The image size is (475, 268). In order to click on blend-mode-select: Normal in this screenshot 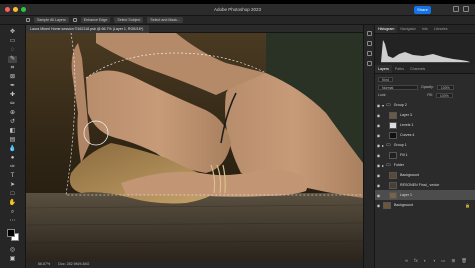, I will do `click(398, 87)`.